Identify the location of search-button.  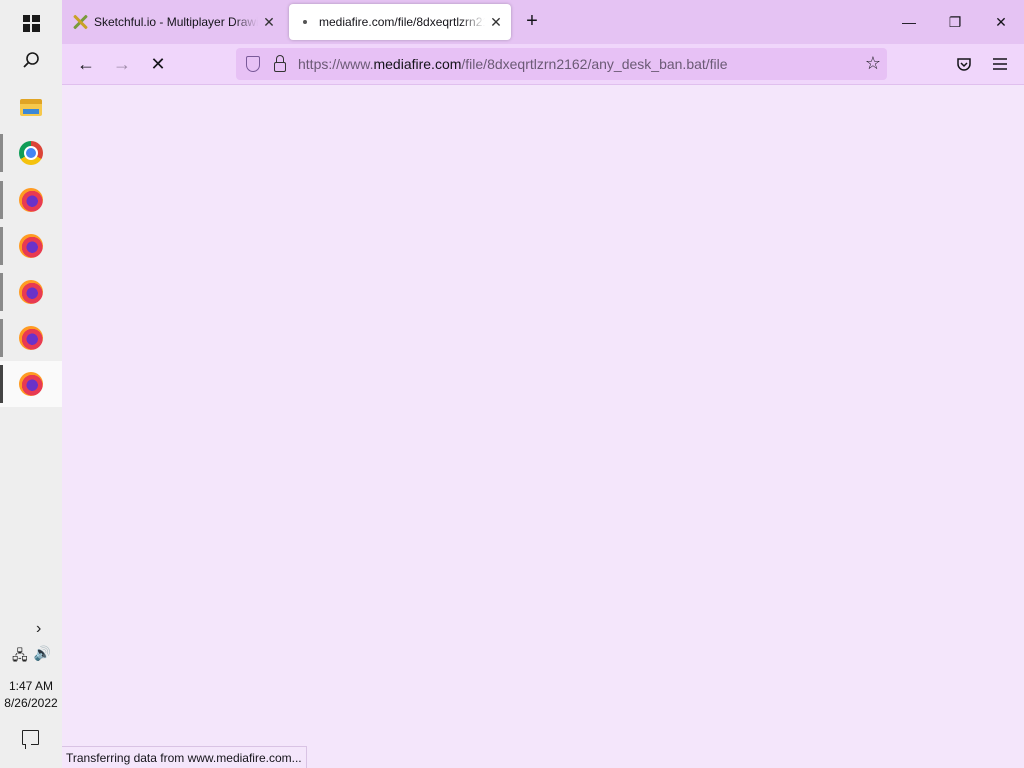
(31, 60).